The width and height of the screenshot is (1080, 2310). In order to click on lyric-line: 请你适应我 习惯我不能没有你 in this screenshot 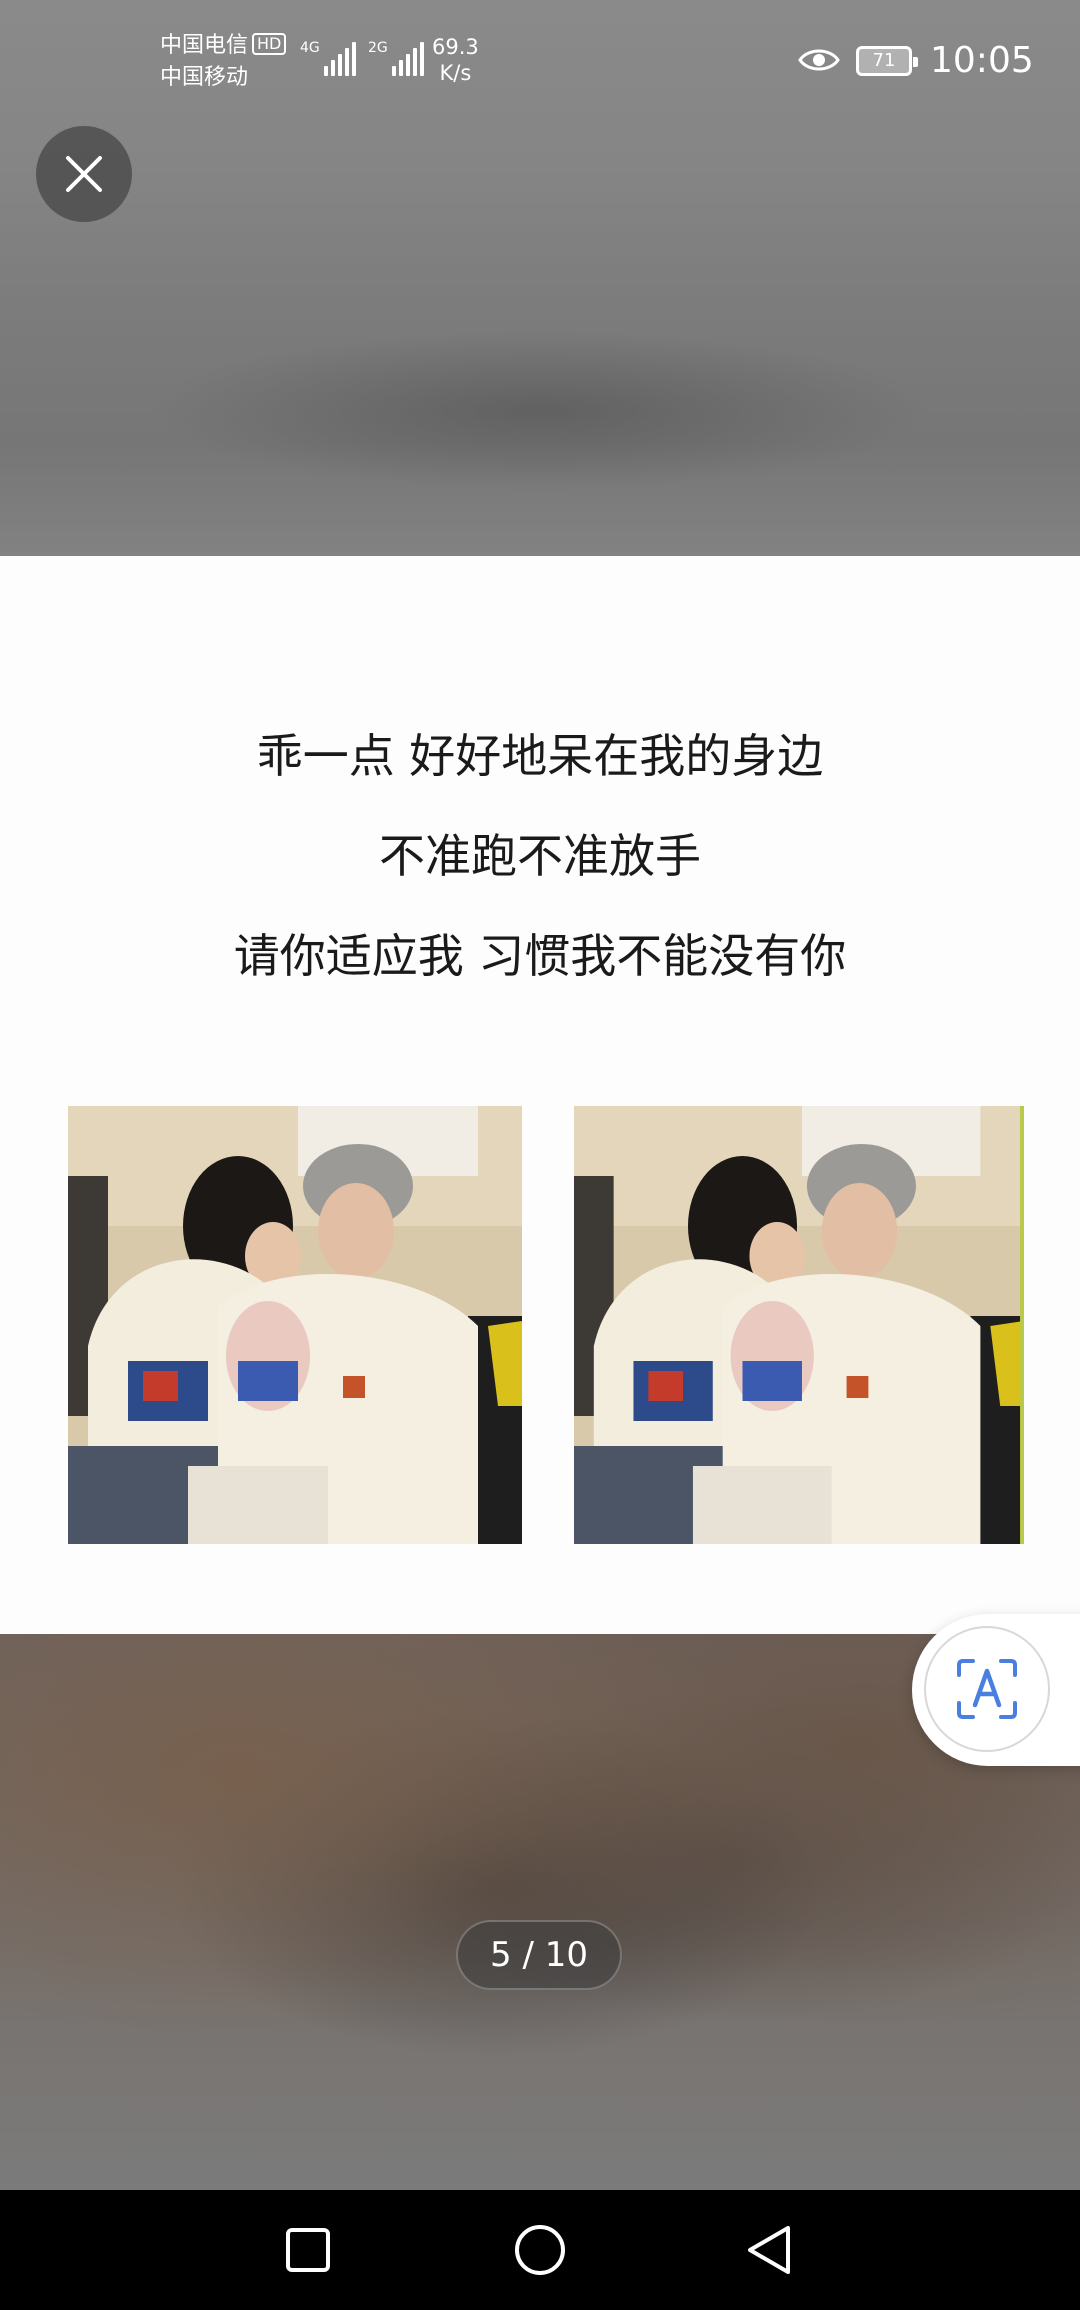, I will do `click(540, 956)`.